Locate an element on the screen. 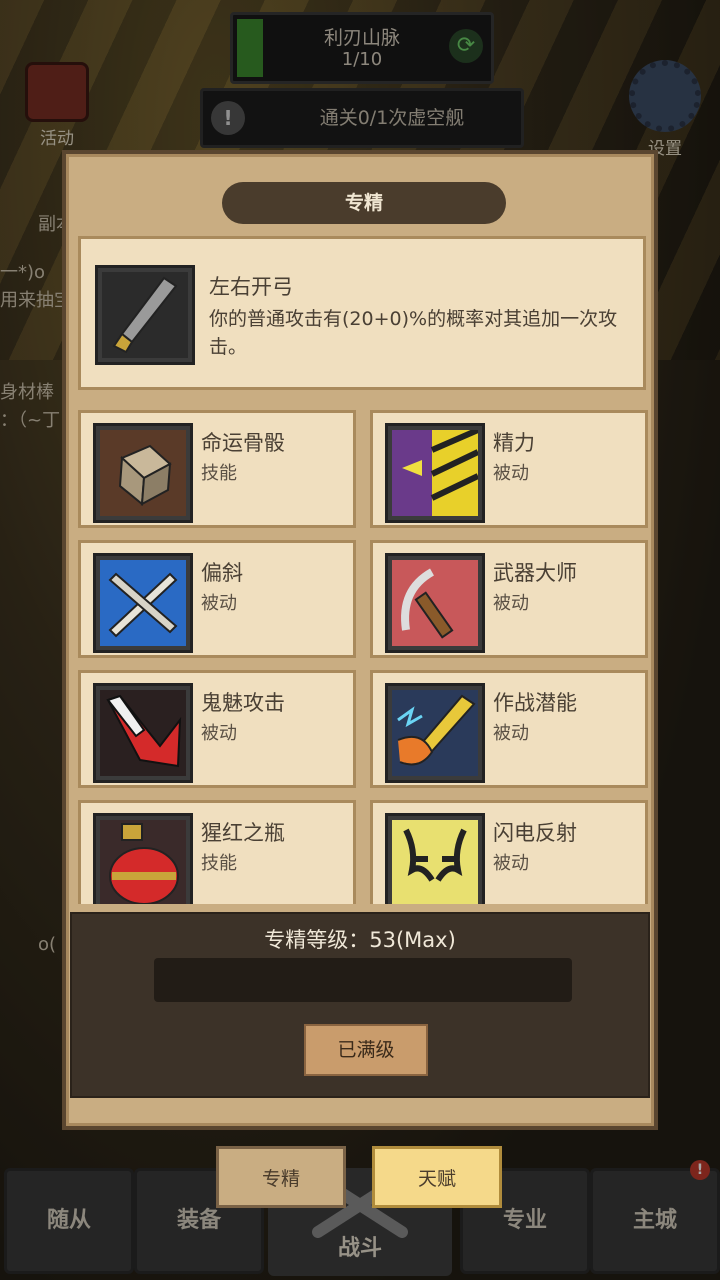 The height and width of the screenshot is (1280, 720). level-progress-bar is located at coordinates (363, 980).